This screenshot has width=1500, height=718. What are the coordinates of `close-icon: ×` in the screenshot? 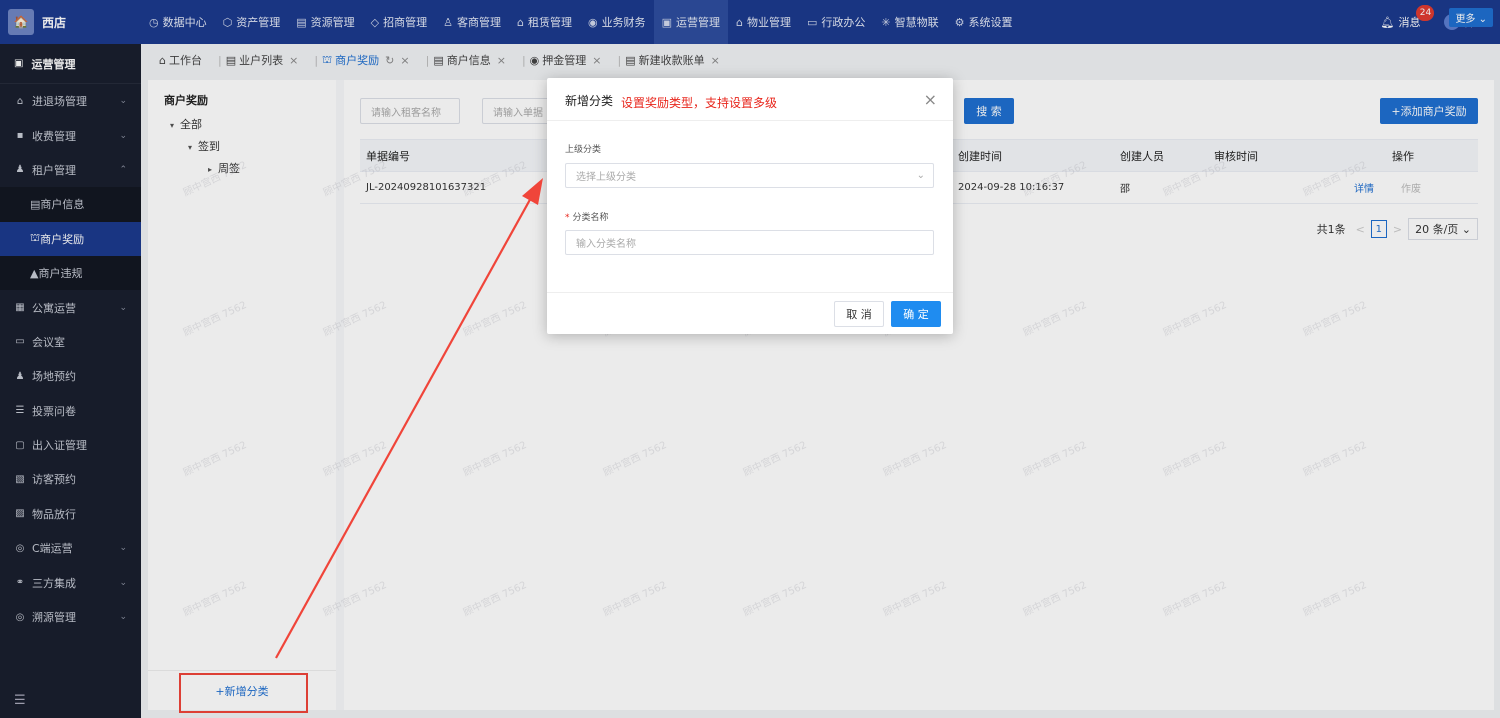 It's located at (930, 99).